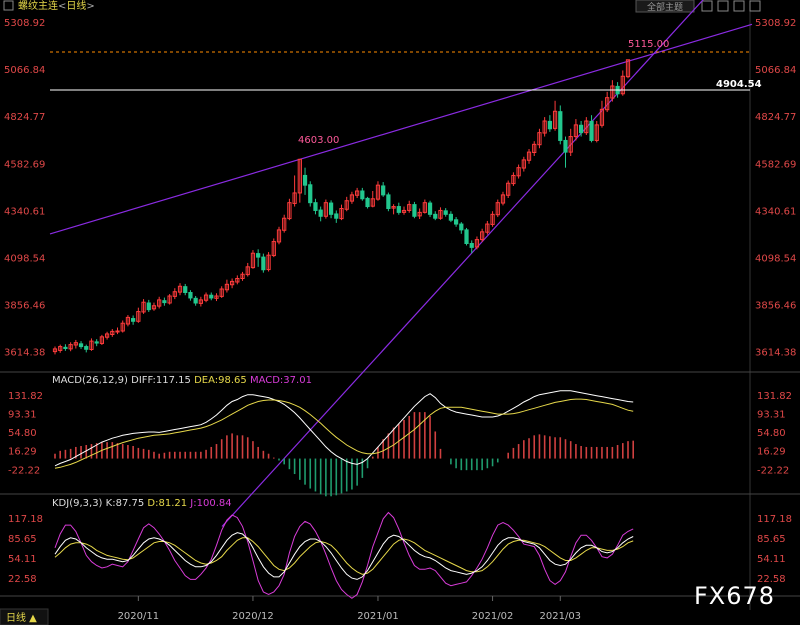 The height and width of the screenshot is (625, 800). I want to click on window-controls, so click(731, 6).